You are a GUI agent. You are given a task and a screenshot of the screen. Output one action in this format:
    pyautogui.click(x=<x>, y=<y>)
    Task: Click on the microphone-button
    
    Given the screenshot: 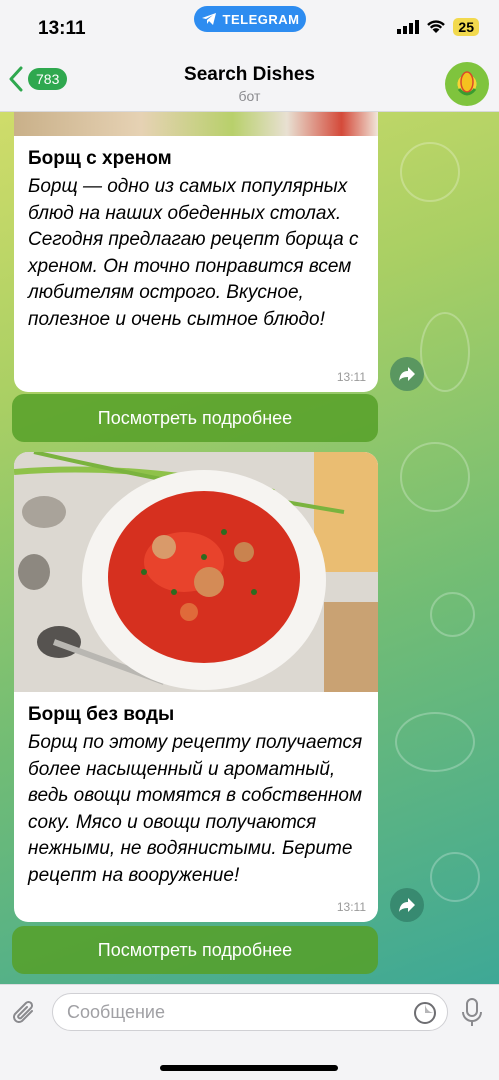 What is the action you would take?
    pyautogui.click(x=472, y=1015)
    